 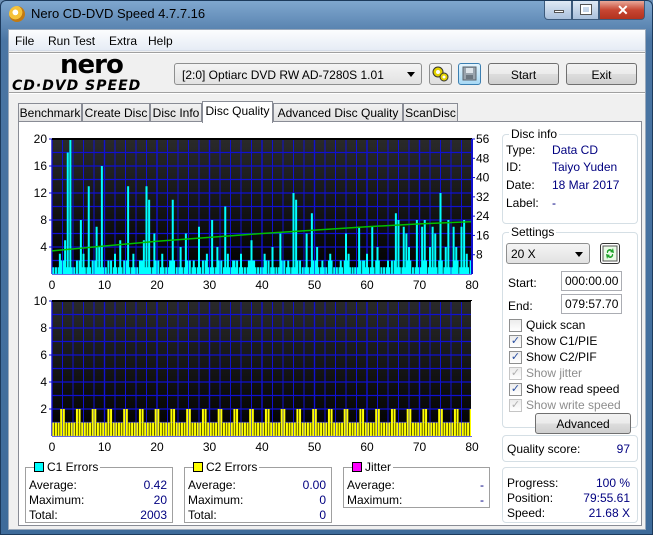 I want to click on minimize-button, so click(x=558, y=10).